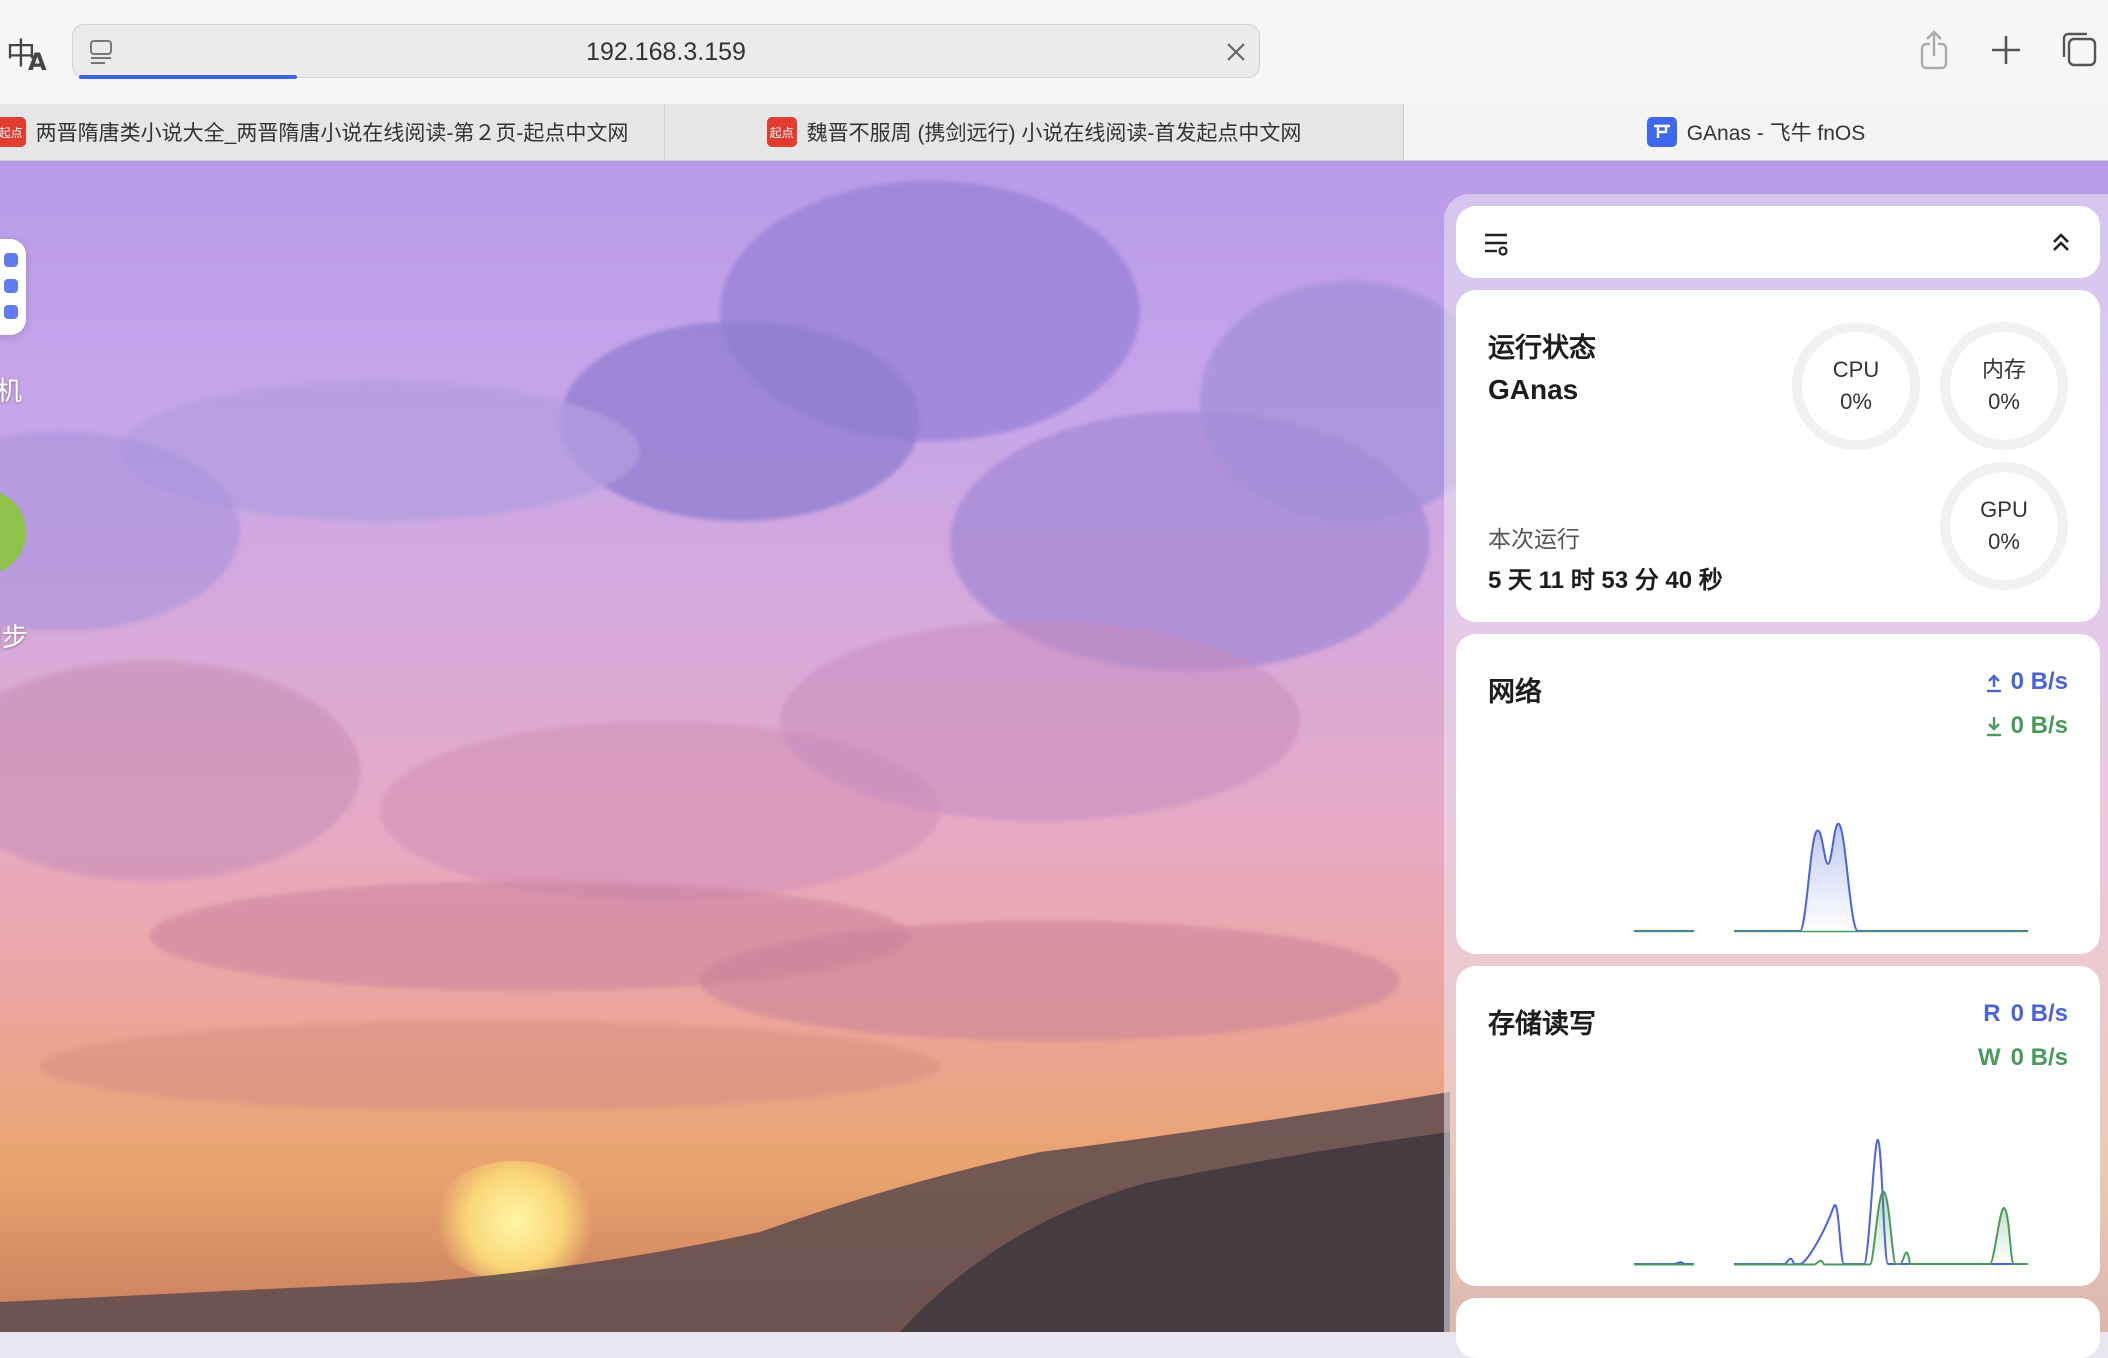  What do you see at coordinates (1542, 1024) in the screenshot?
I see `storage-title: 存储读写` at bounding box center [1542, 1024].